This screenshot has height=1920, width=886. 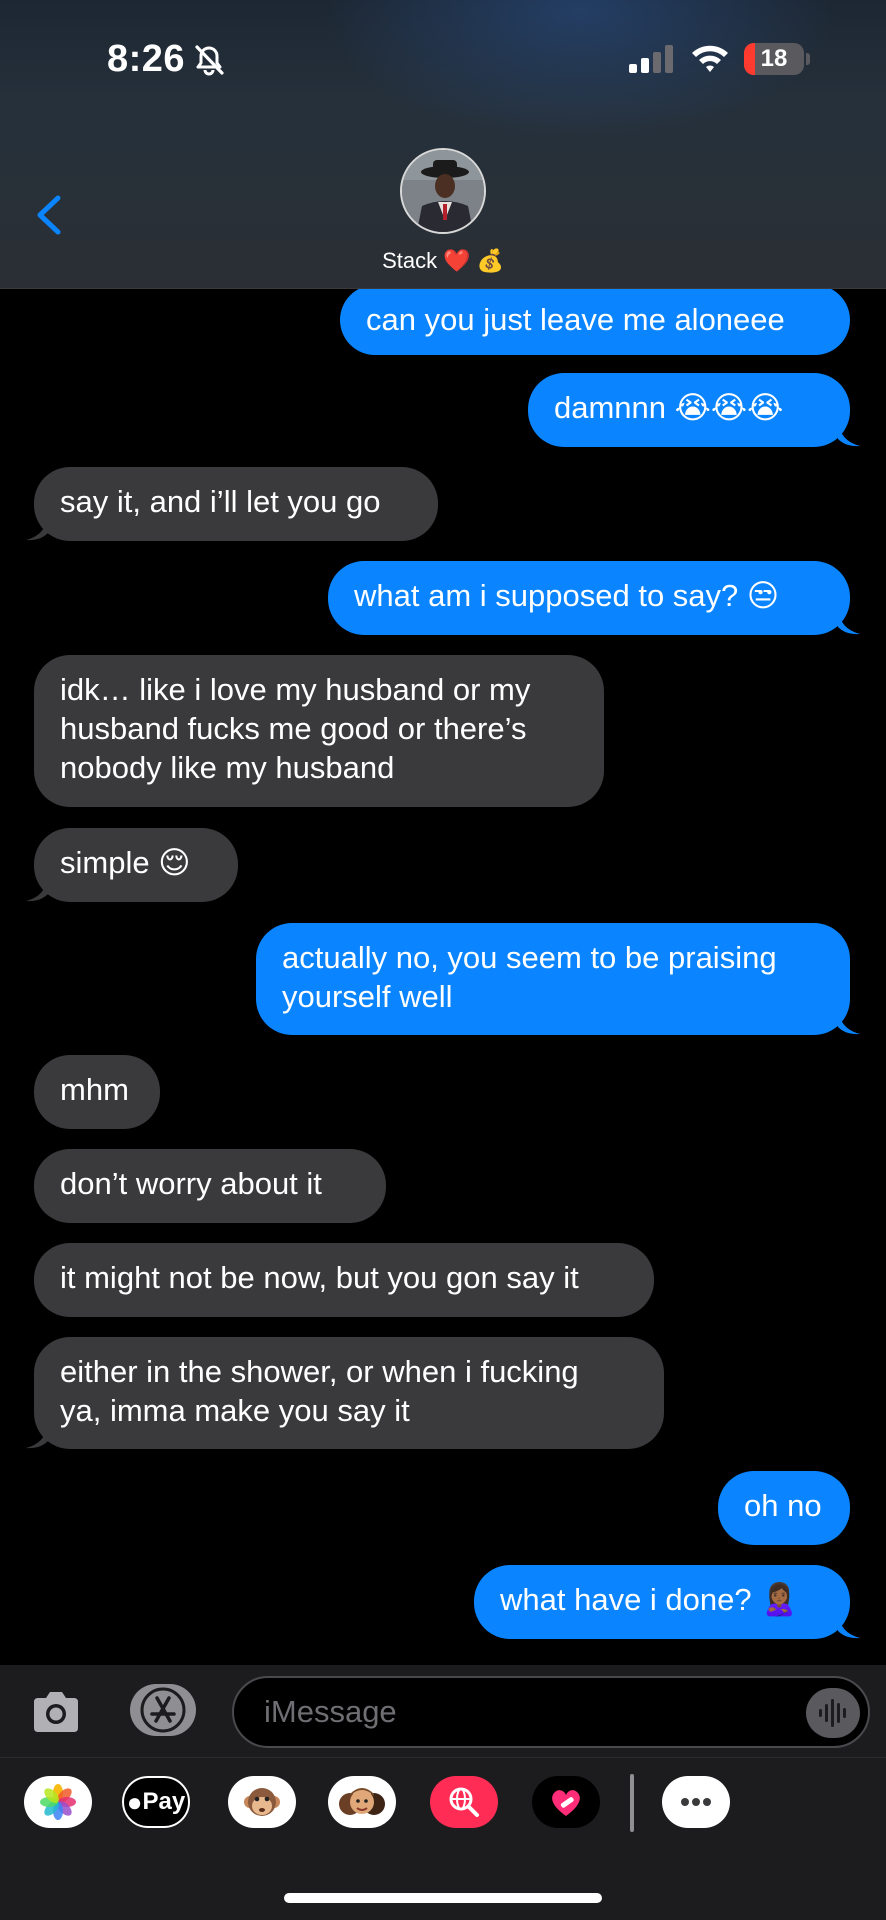 I want to click on photos-app-button, so click(x=58, y=1802).